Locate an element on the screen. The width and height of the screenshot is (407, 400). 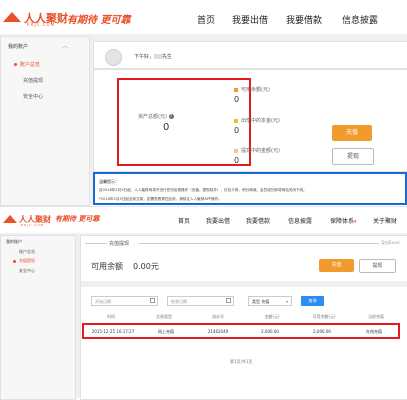
withdrawing-amount-label: 提现中的金额(元) is located at coordinates (257, 150).